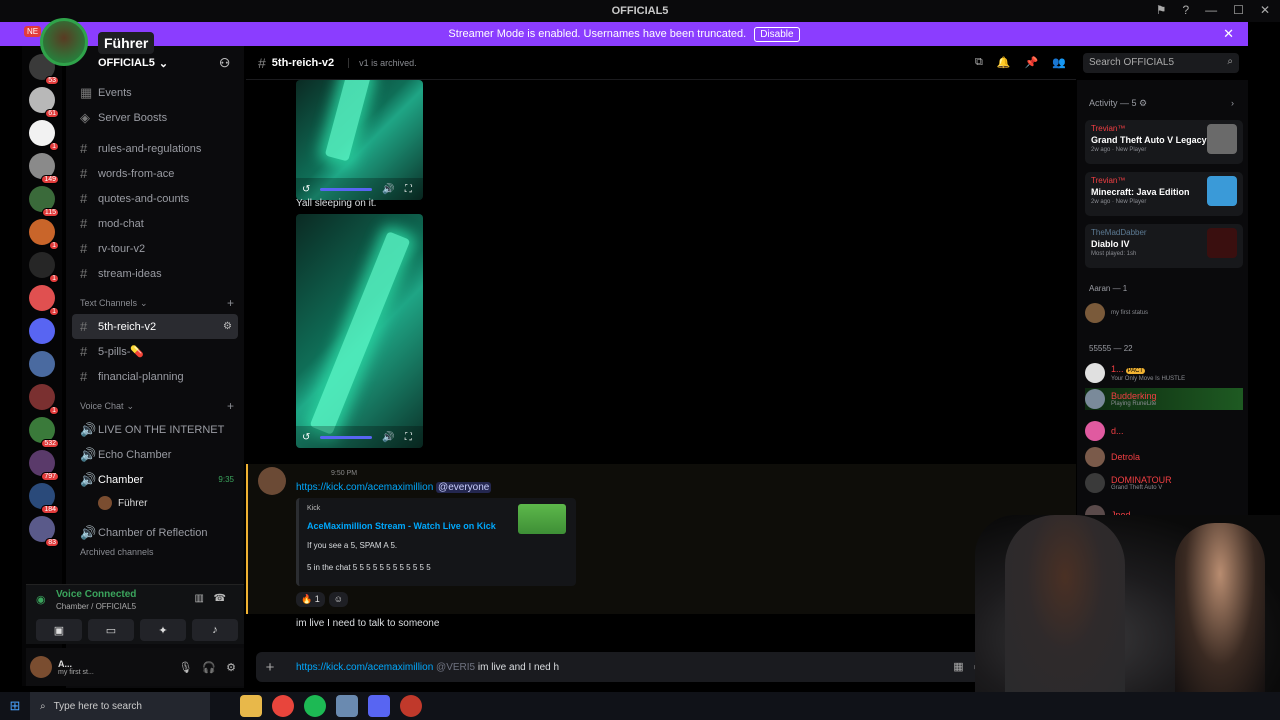  What do you see at coordinates (155, 248) in the screenshot?
I see `channel-rv-tour: # rv-tour-v2` at bounding box center [155, 248].